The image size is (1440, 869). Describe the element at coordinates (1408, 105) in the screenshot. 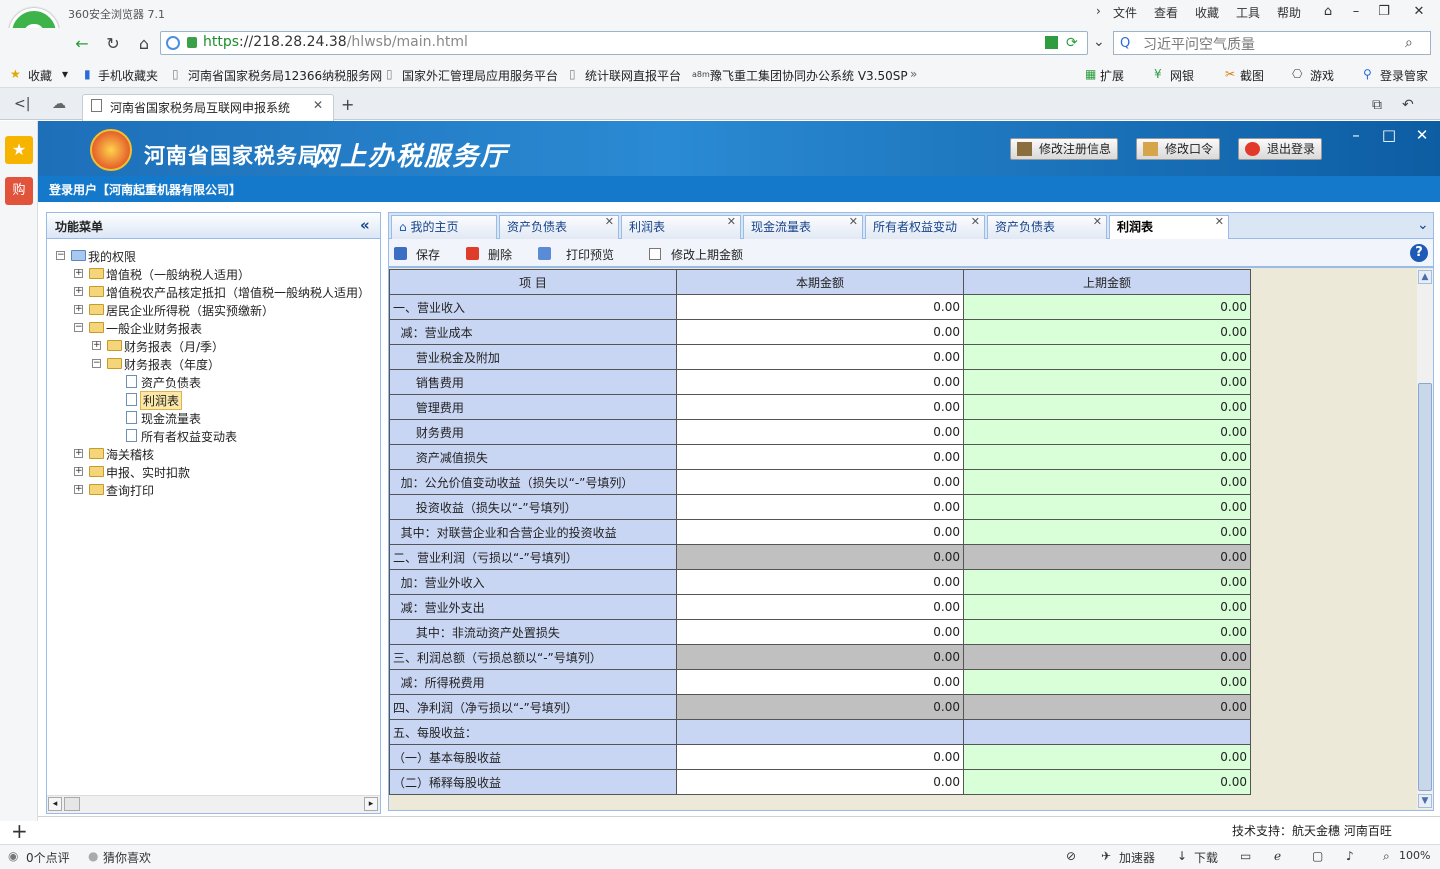

I see `undo-close-icon: ↶` at that location.